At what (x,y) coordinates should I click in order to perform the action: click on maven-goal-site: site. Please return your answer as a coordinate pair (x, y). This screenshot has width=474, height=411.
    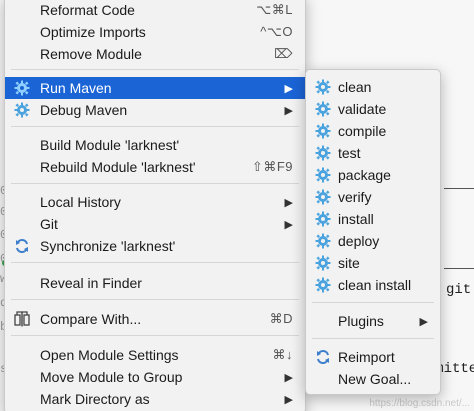
    Looking at the image, I should click on (373, 263).